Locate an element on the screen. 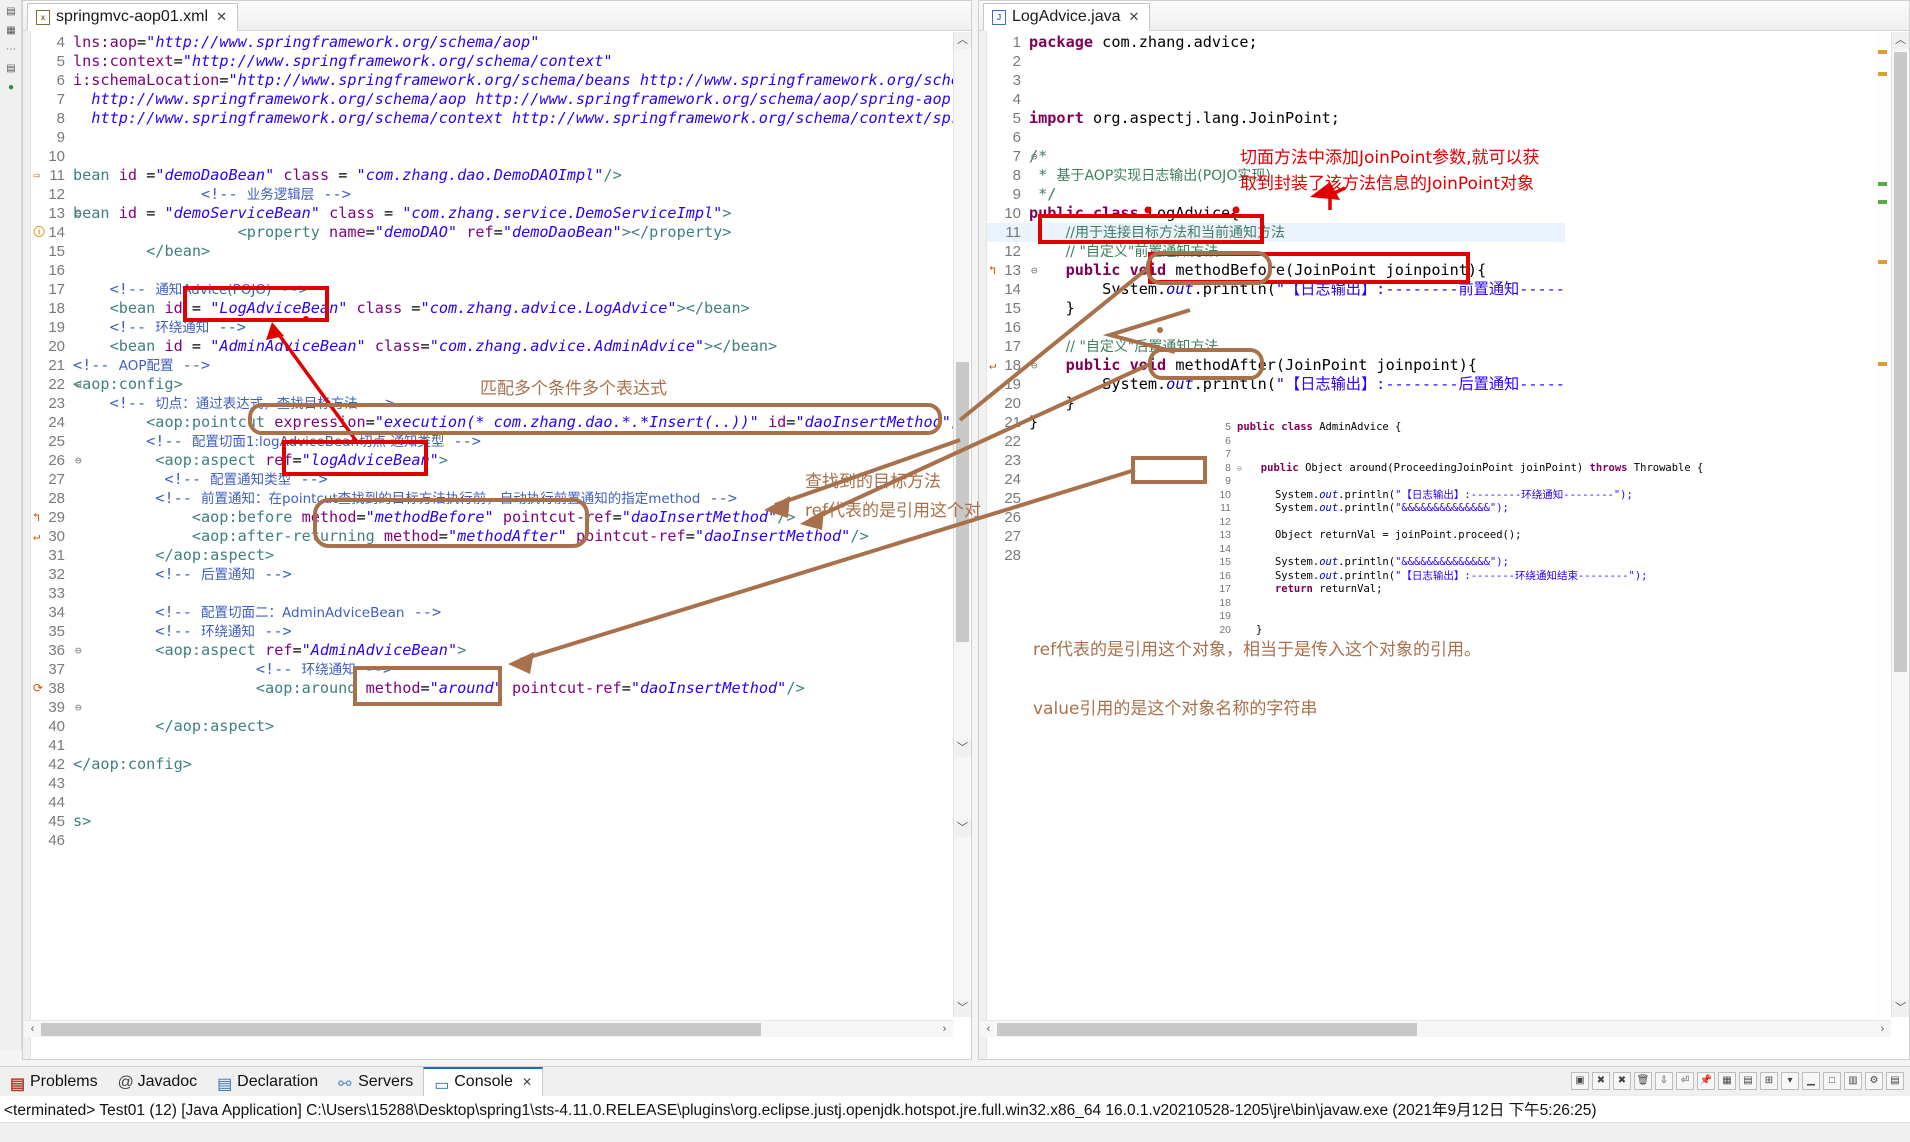 The image size is (1910, 1142). java-overview-ruler is located at coordinates (1883, 524).